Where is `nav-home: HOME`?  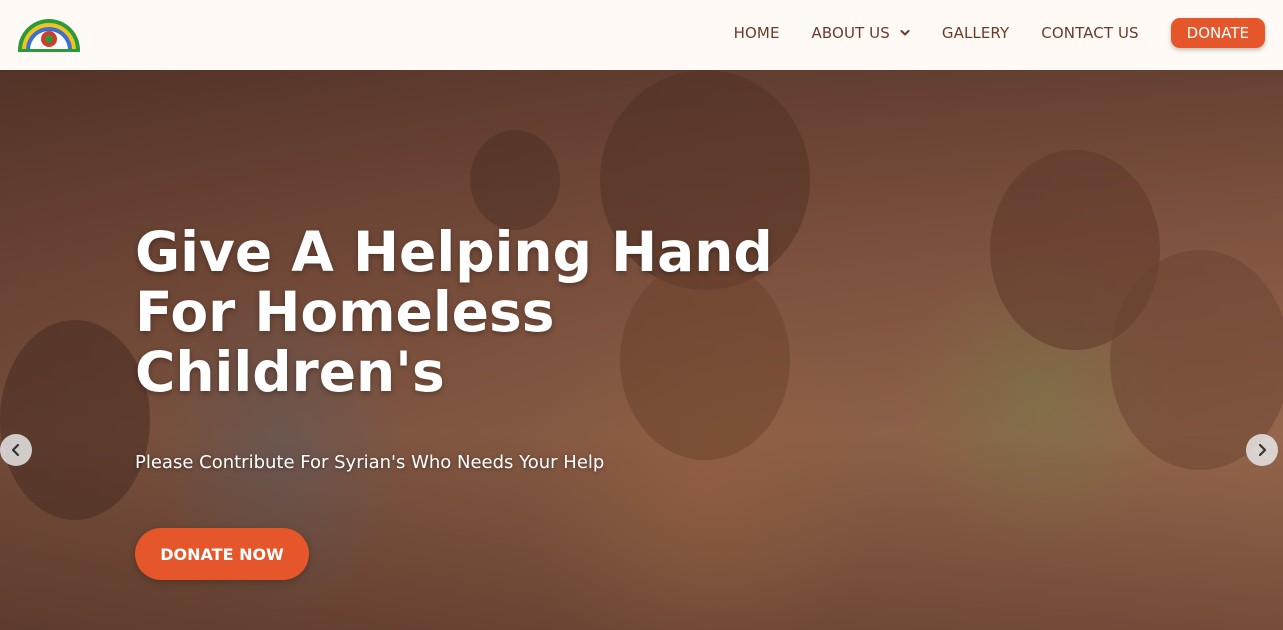 nav-home: HOME is located at coordinates (757, 33).